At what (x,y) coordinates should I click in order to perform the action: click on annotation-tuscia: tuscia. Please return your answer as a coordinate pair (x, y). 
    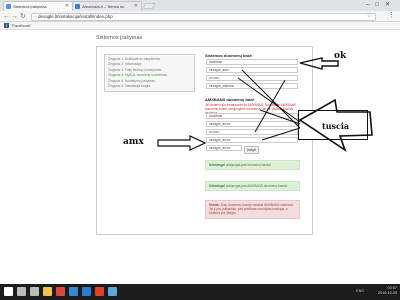
    Looking at the image, I should click on (336, 126).